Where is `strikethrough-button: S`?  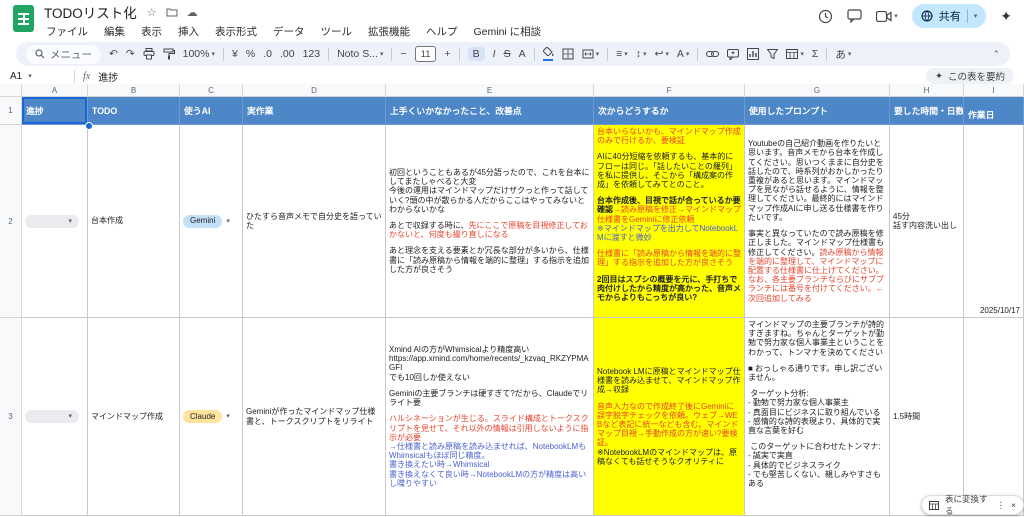
strikethrough-button: S is located at coordinates (507, 54).